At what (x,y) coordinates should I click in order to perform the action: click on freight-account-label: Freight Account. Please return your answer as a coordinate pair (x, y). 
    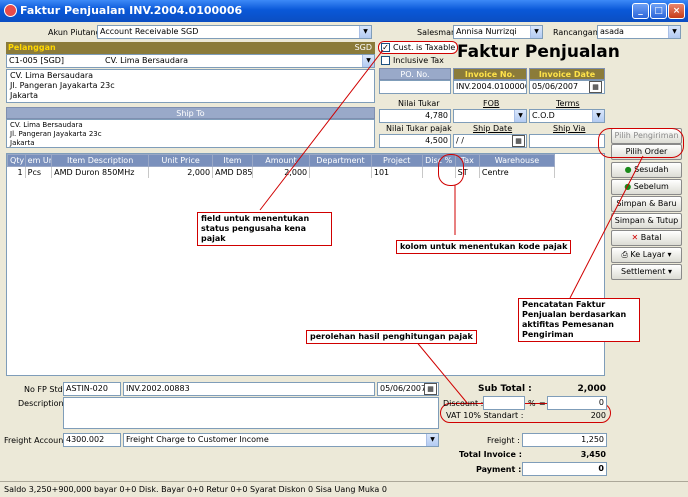
    Looking at the image, I should click on (35, 440).